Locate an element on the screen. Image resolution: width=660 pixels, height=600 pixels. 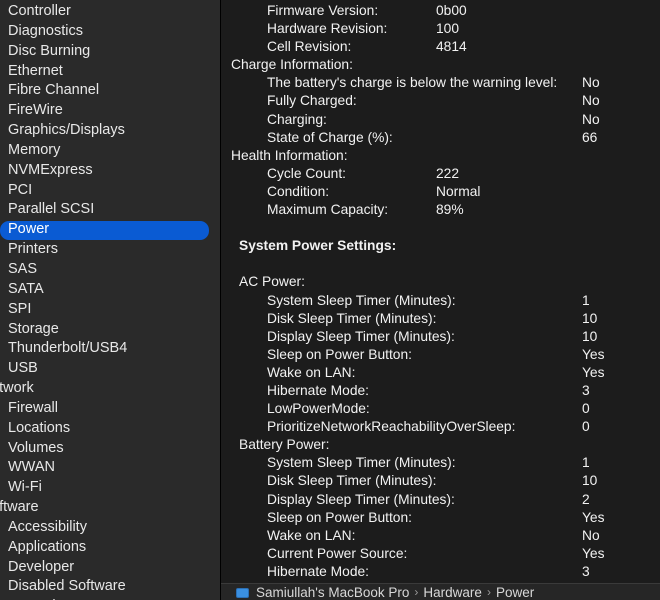
detail-row-label: State of Charge (%): is located at coordinates (330, 137).